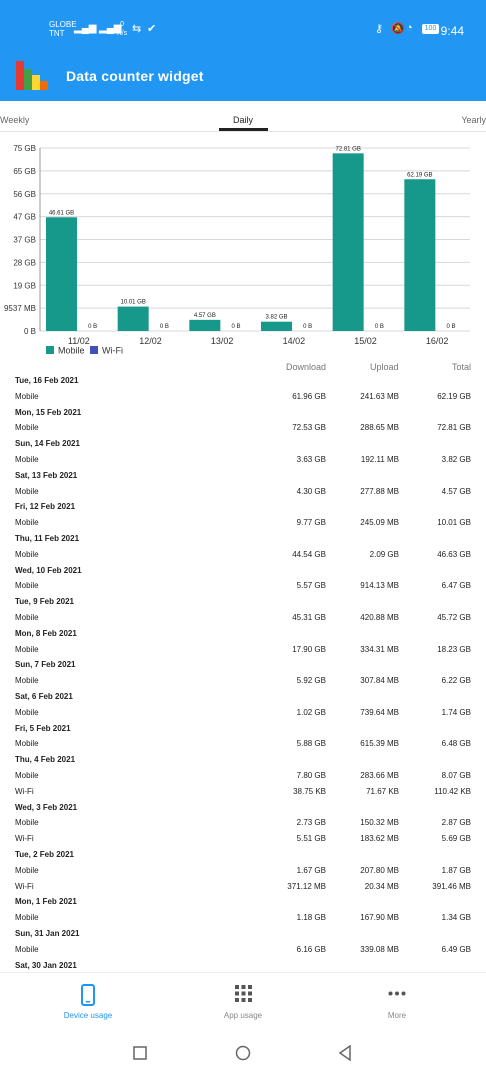 Image resolution: width=486 pixels, height=1080 pixels. Describe the element at coordinates (135, 76) in the screenshot. I see `app-title: Data counter widget` at that location.